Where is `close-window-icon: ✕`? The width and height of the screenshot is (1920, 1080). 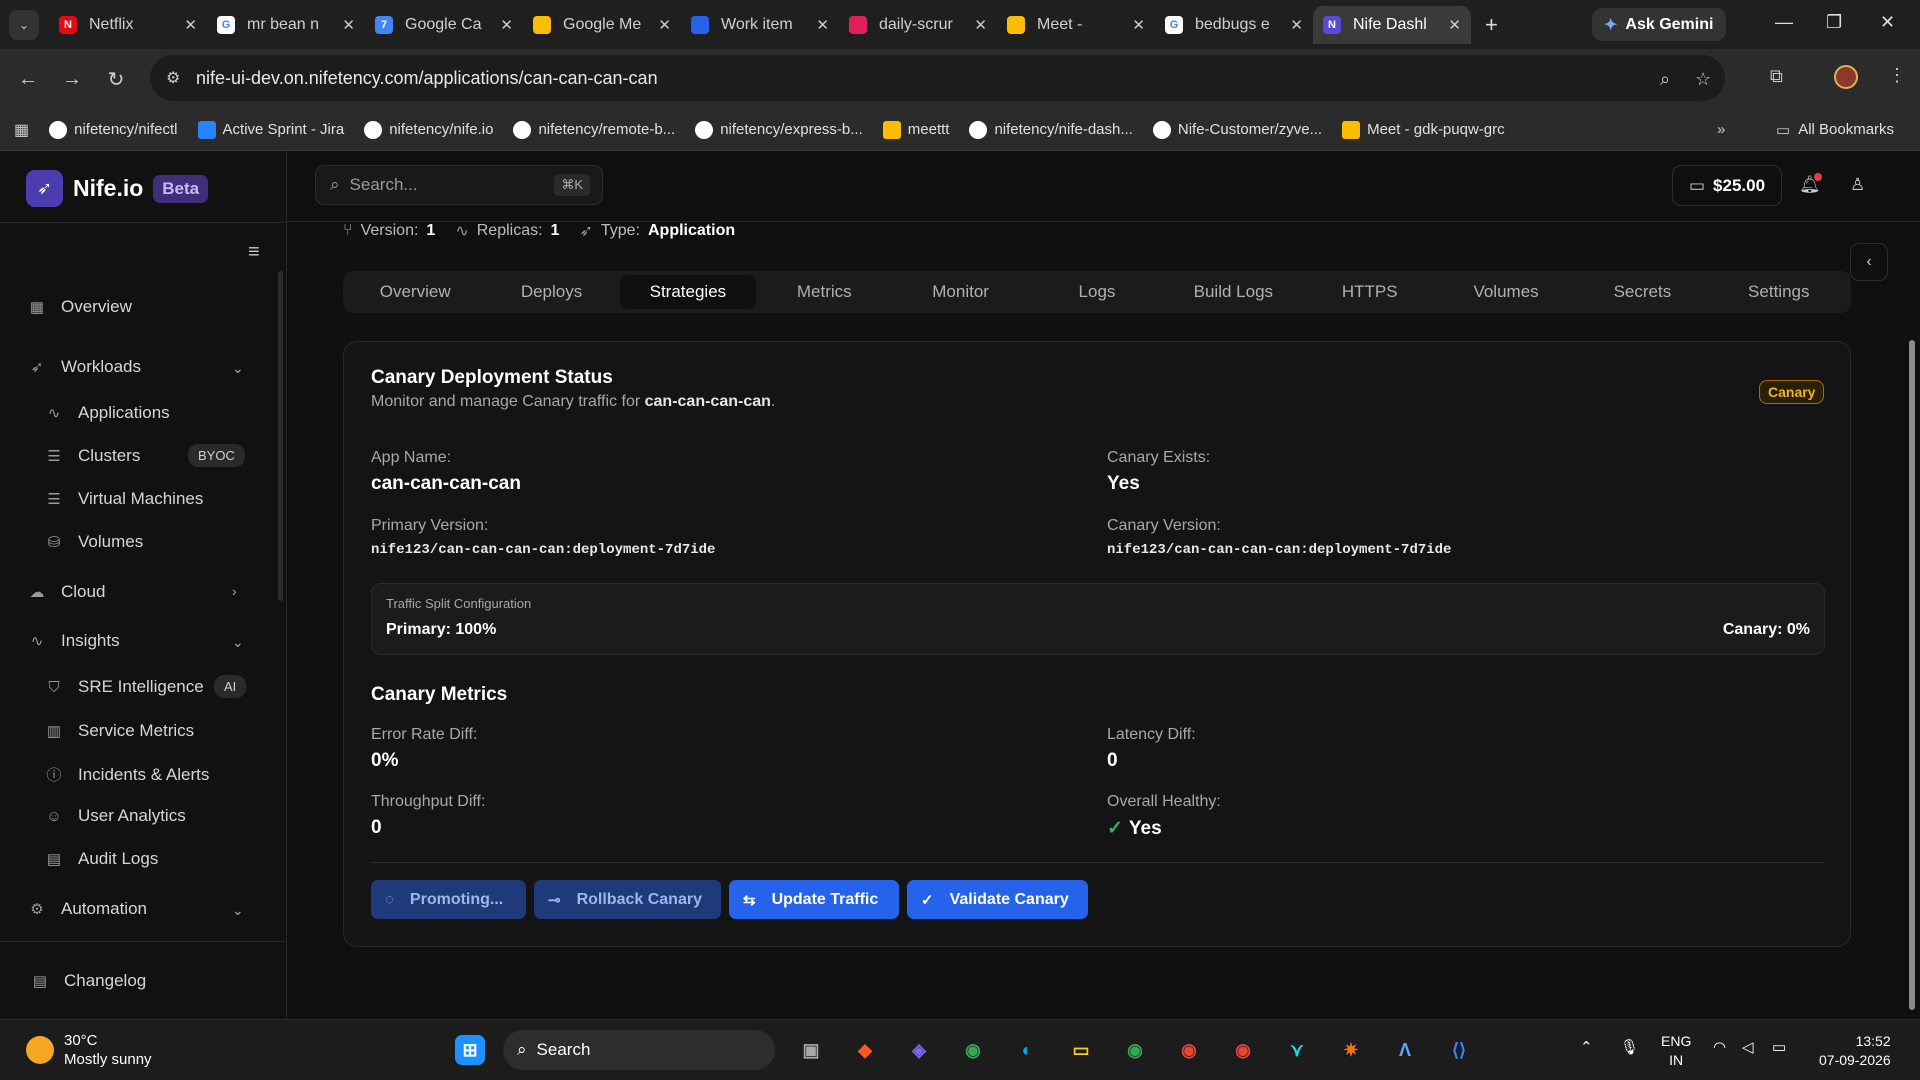 close-window-icon: ✕ is located at coordinates (1887, 22).